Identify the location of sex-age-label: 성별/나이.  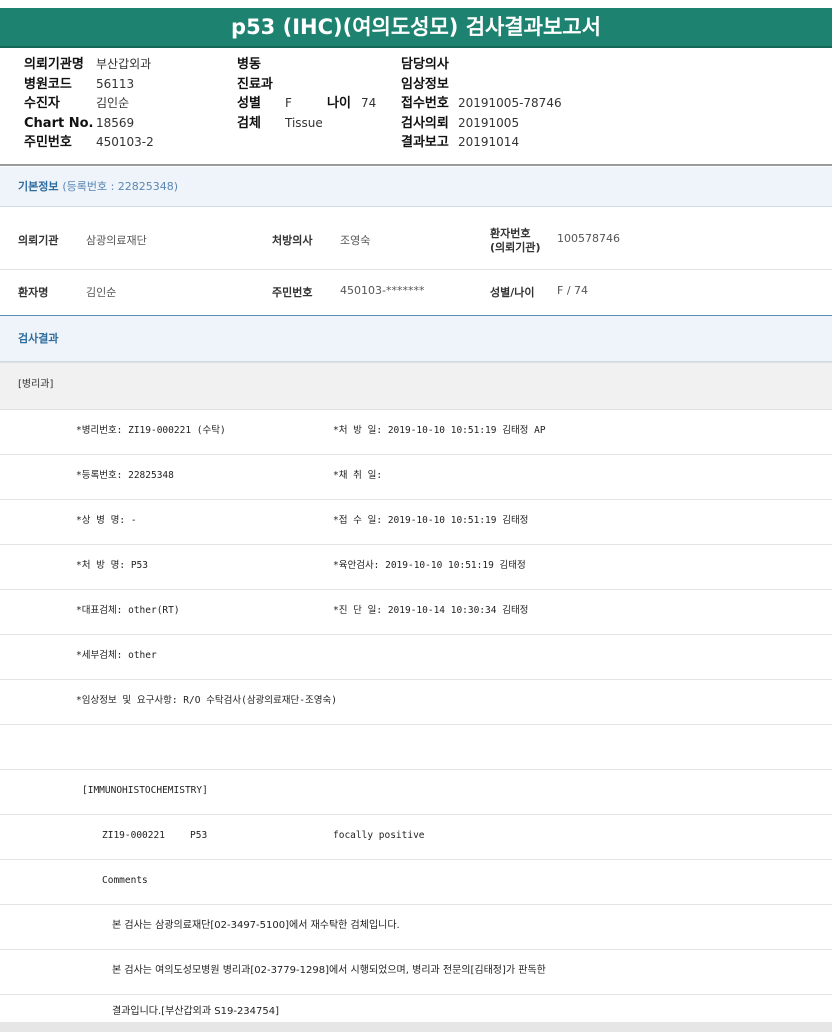
(512, 292).